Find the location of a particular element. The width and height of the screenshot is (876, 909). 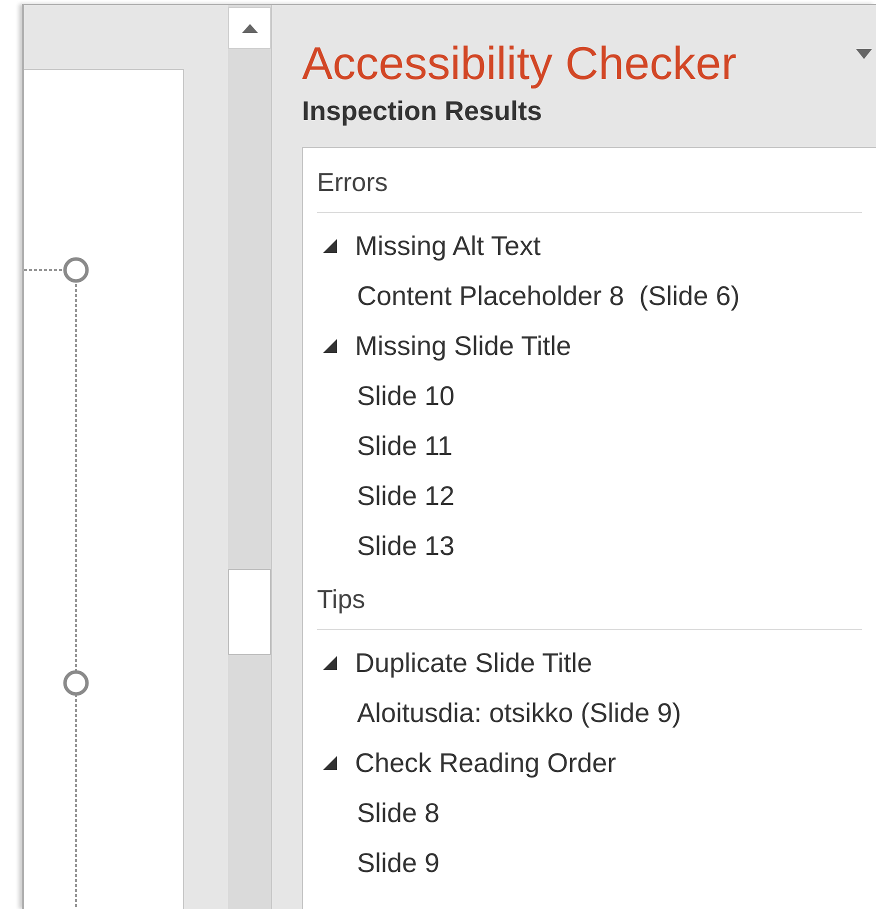

result-item: Slide 10 is located at coordinates (589, 396).